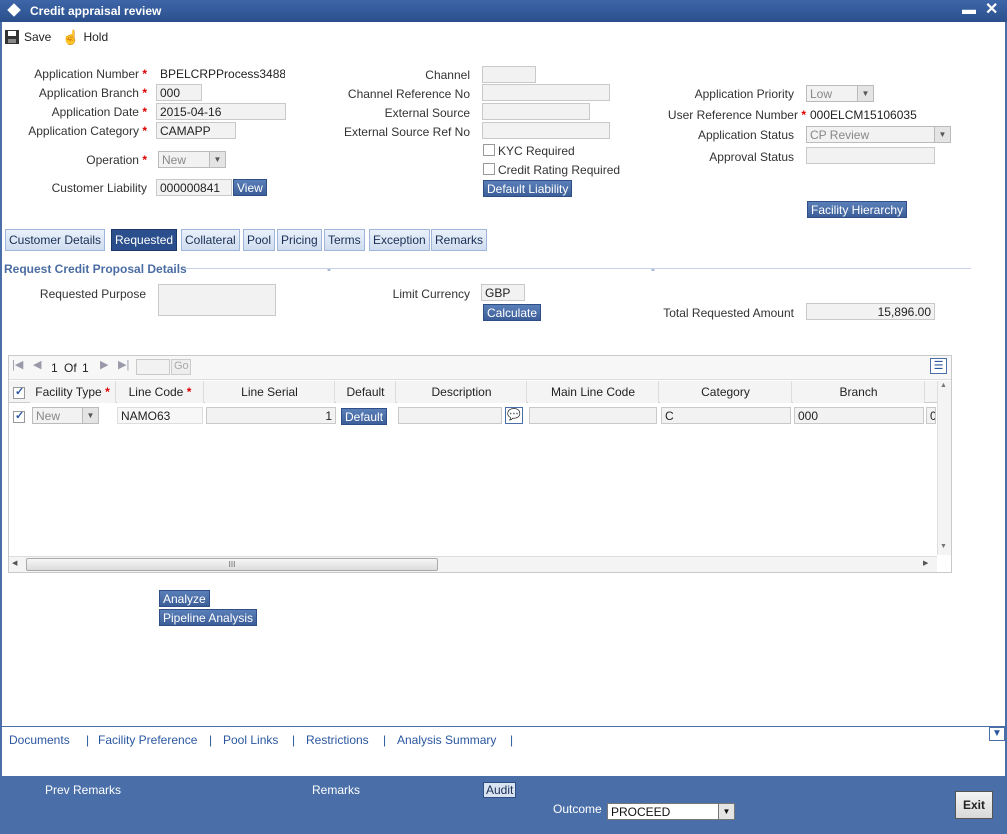  I want to click on link-pool-links: Pool Links, so click(250, 740).